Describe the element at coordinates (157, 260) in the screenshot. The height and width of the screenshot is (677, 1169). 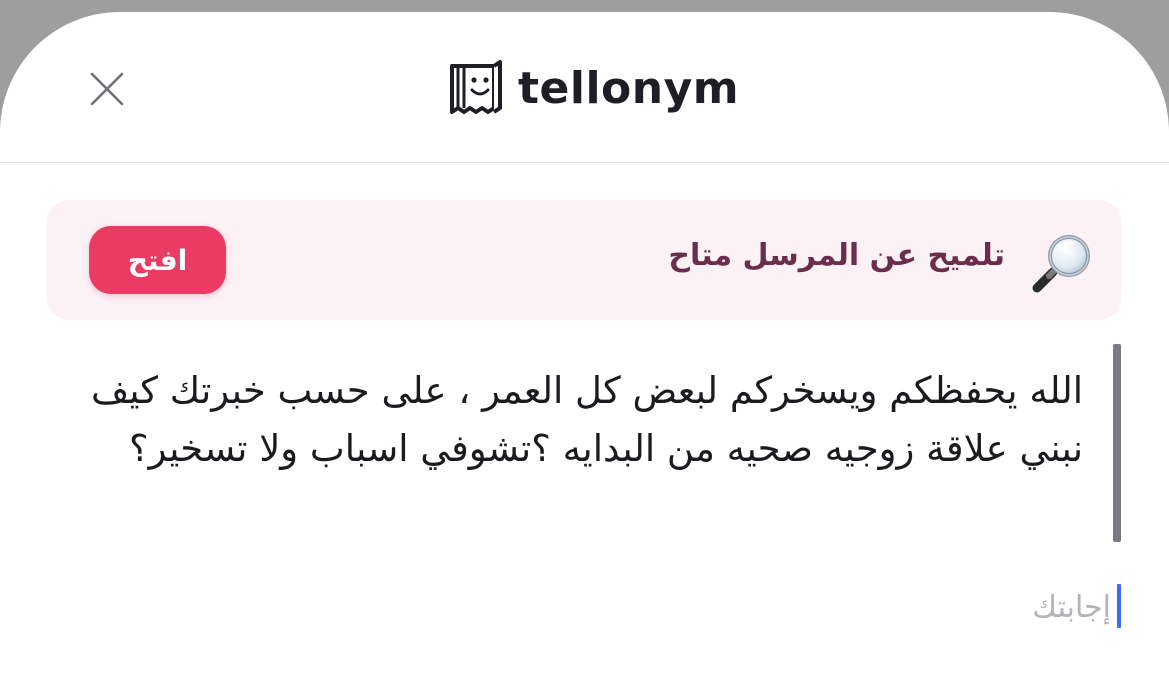
I see `open-hint-button: افتح` at that location.